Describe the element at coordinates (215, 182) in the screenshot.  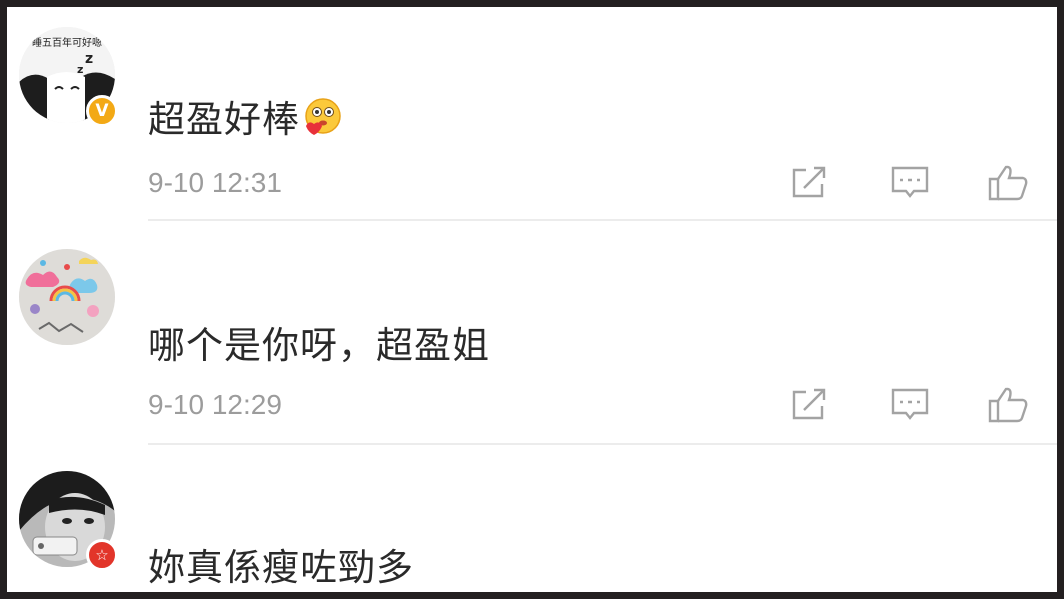
I see `comment-time: 9-10 12:31` at that location.